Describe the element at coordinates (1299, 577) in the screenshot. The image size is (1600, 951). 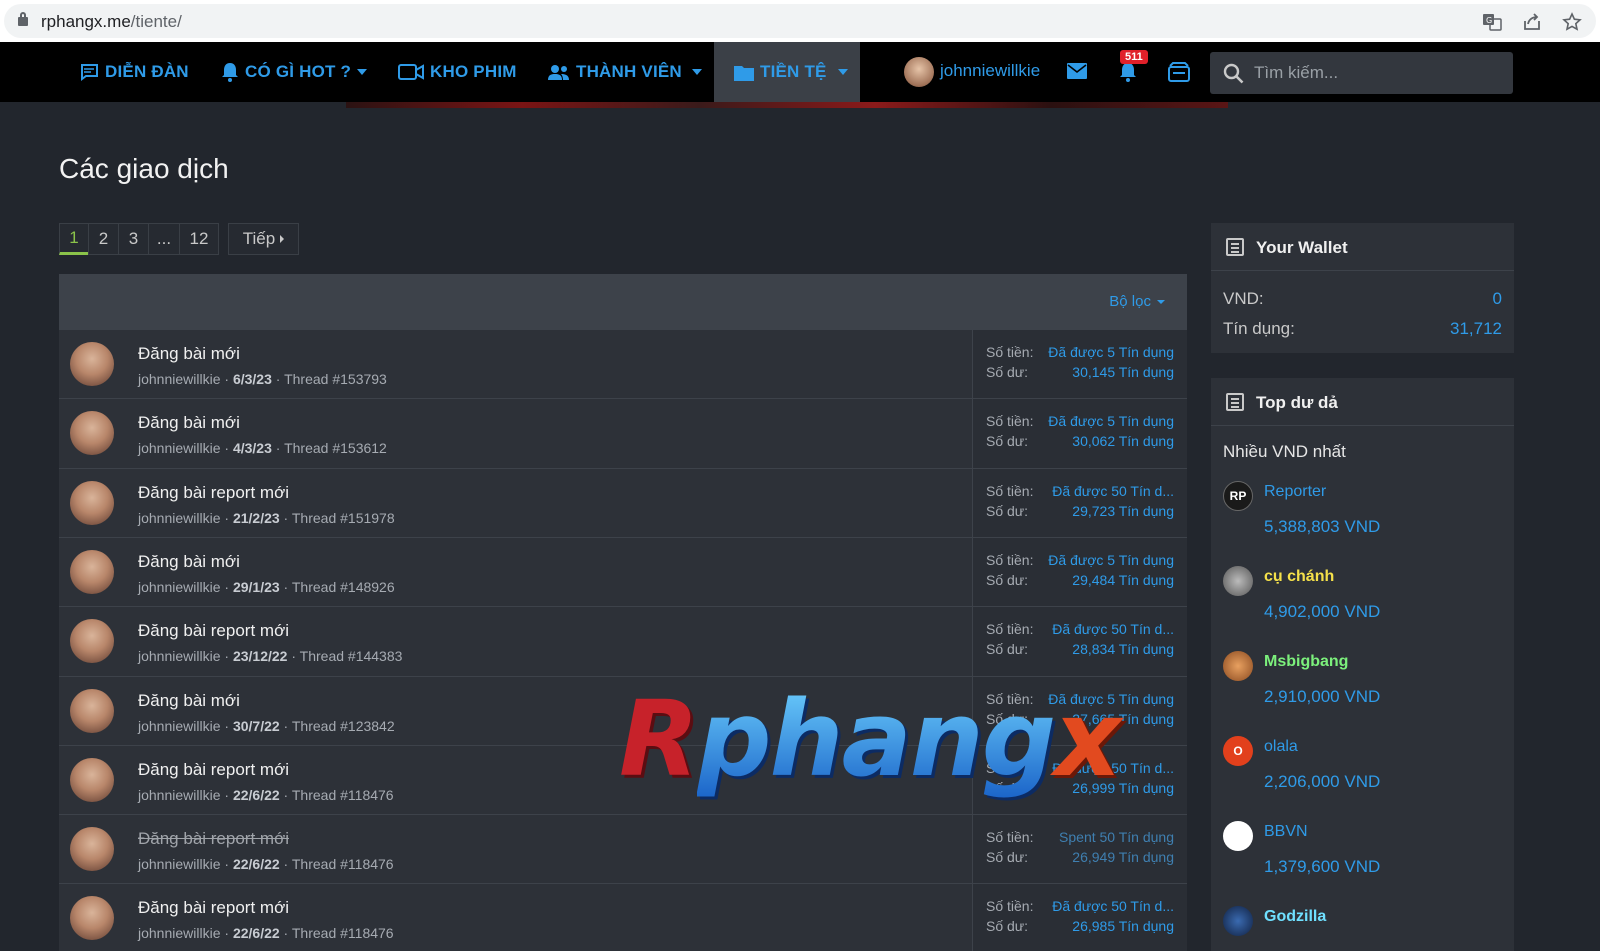
I see `top-rich-username: cụ chánh` at that location.